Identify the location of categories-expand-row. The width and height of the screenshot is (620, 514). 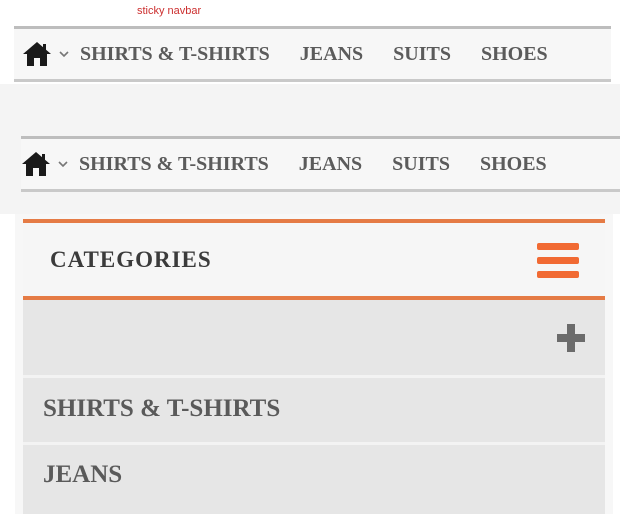
(314, 339).